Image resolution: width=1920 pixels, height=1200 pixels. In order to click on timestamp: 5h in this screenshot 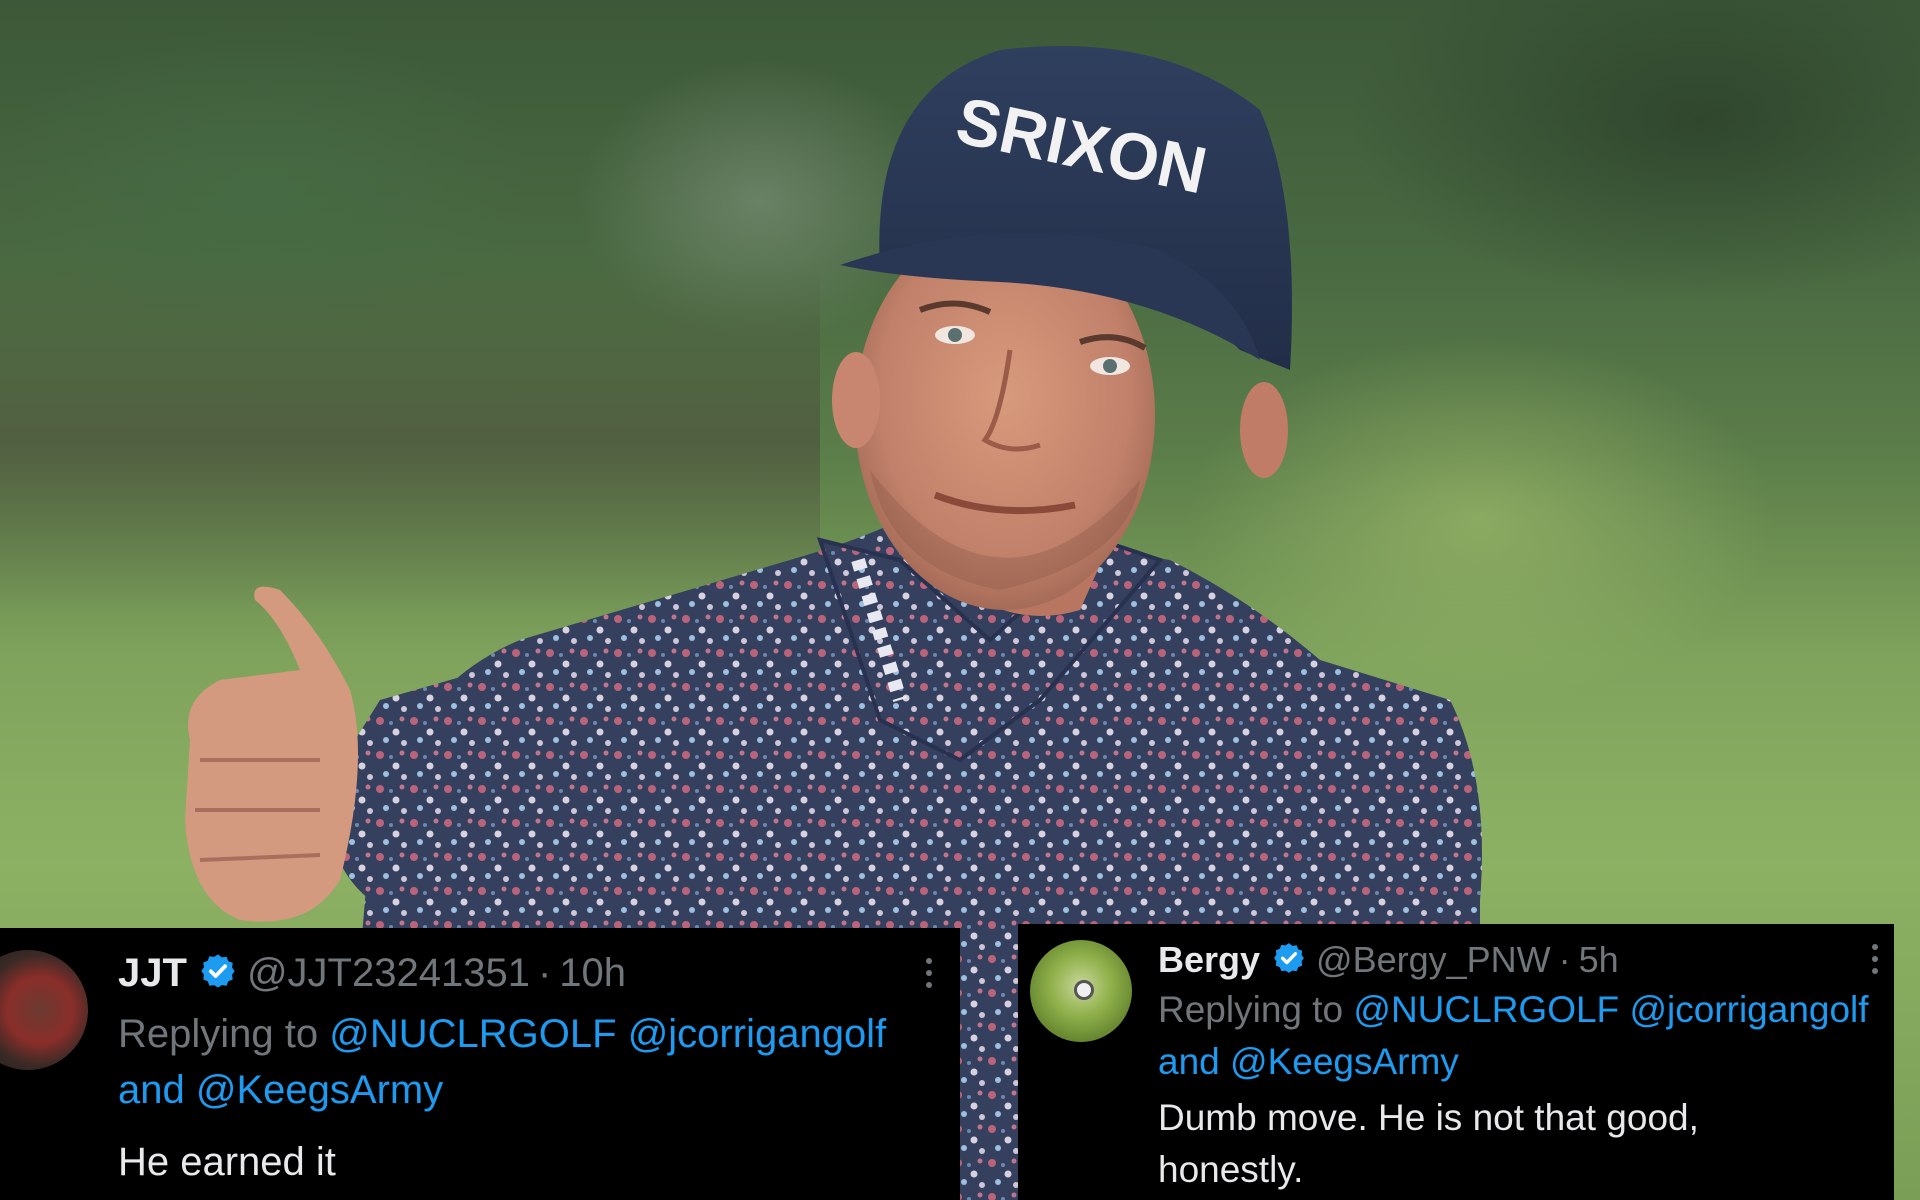, I will do `click(1599, 960)`.